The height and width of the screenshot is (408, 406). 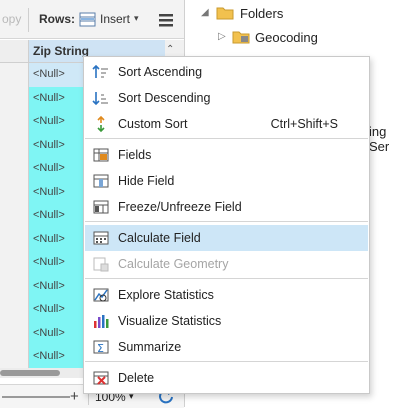 What do you see at coordinates (166, 295) in the screenshot?
I see `menu-item-label: Explore Statistics` at bounding box center [166, 295].